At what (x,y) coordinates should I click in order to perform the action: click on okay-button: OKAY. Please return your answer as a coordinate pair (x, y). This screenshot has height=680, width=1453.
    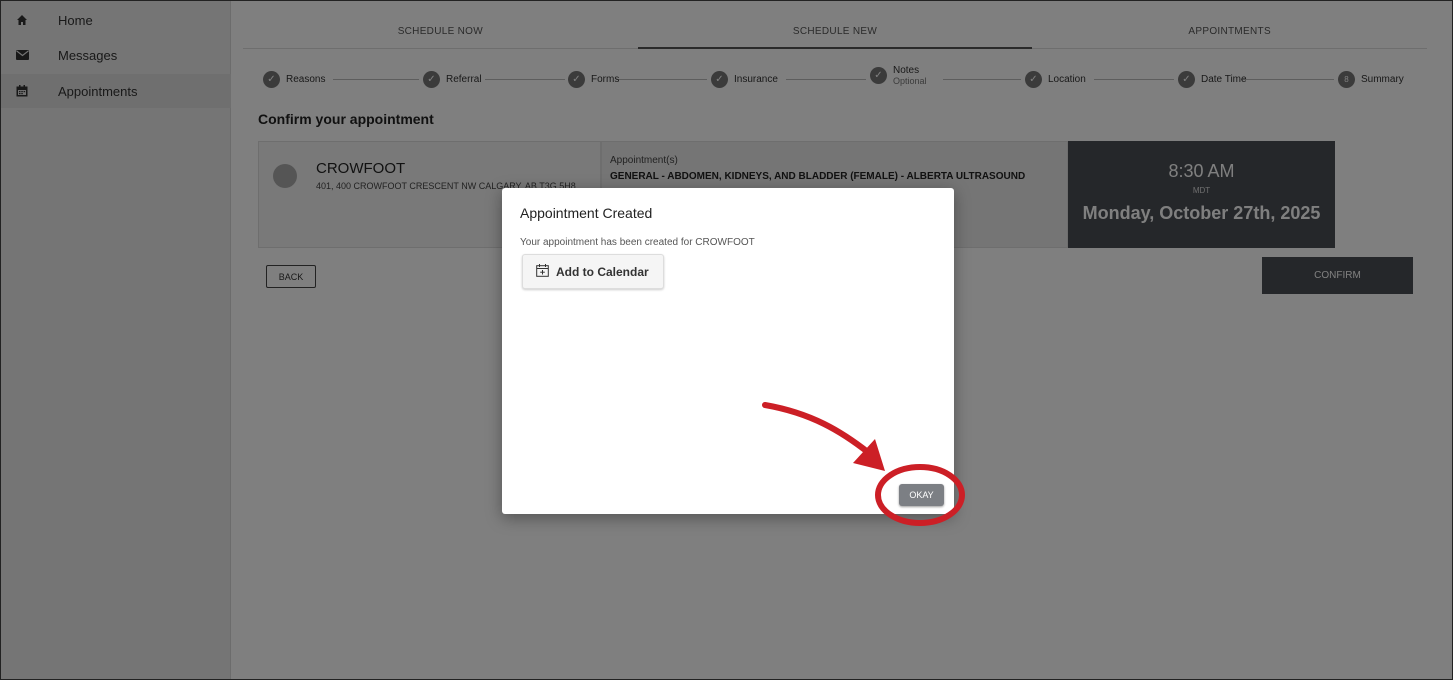
    Looking at the image, I should click on (921, 495).